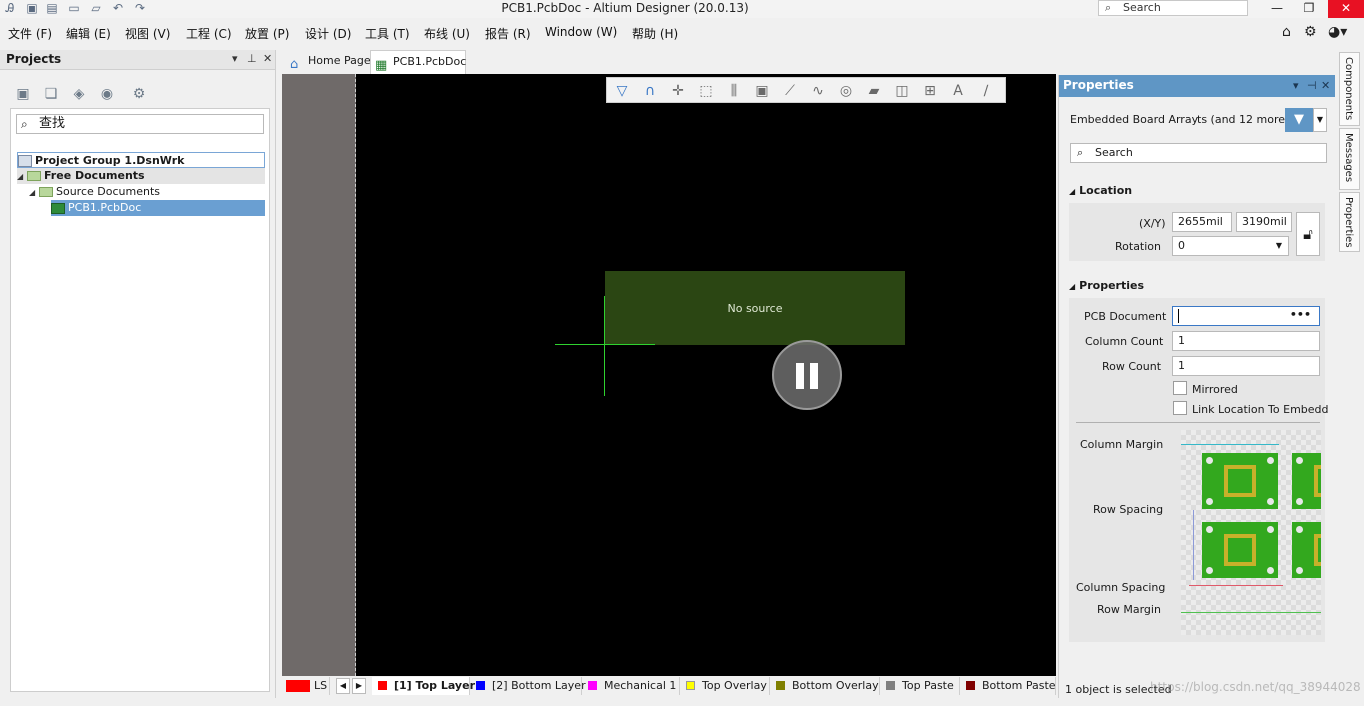  What do you see at coordinates (622, 91) in the screenshot?
I see `filter-icon: ▽` at bounding box center [622, 91].